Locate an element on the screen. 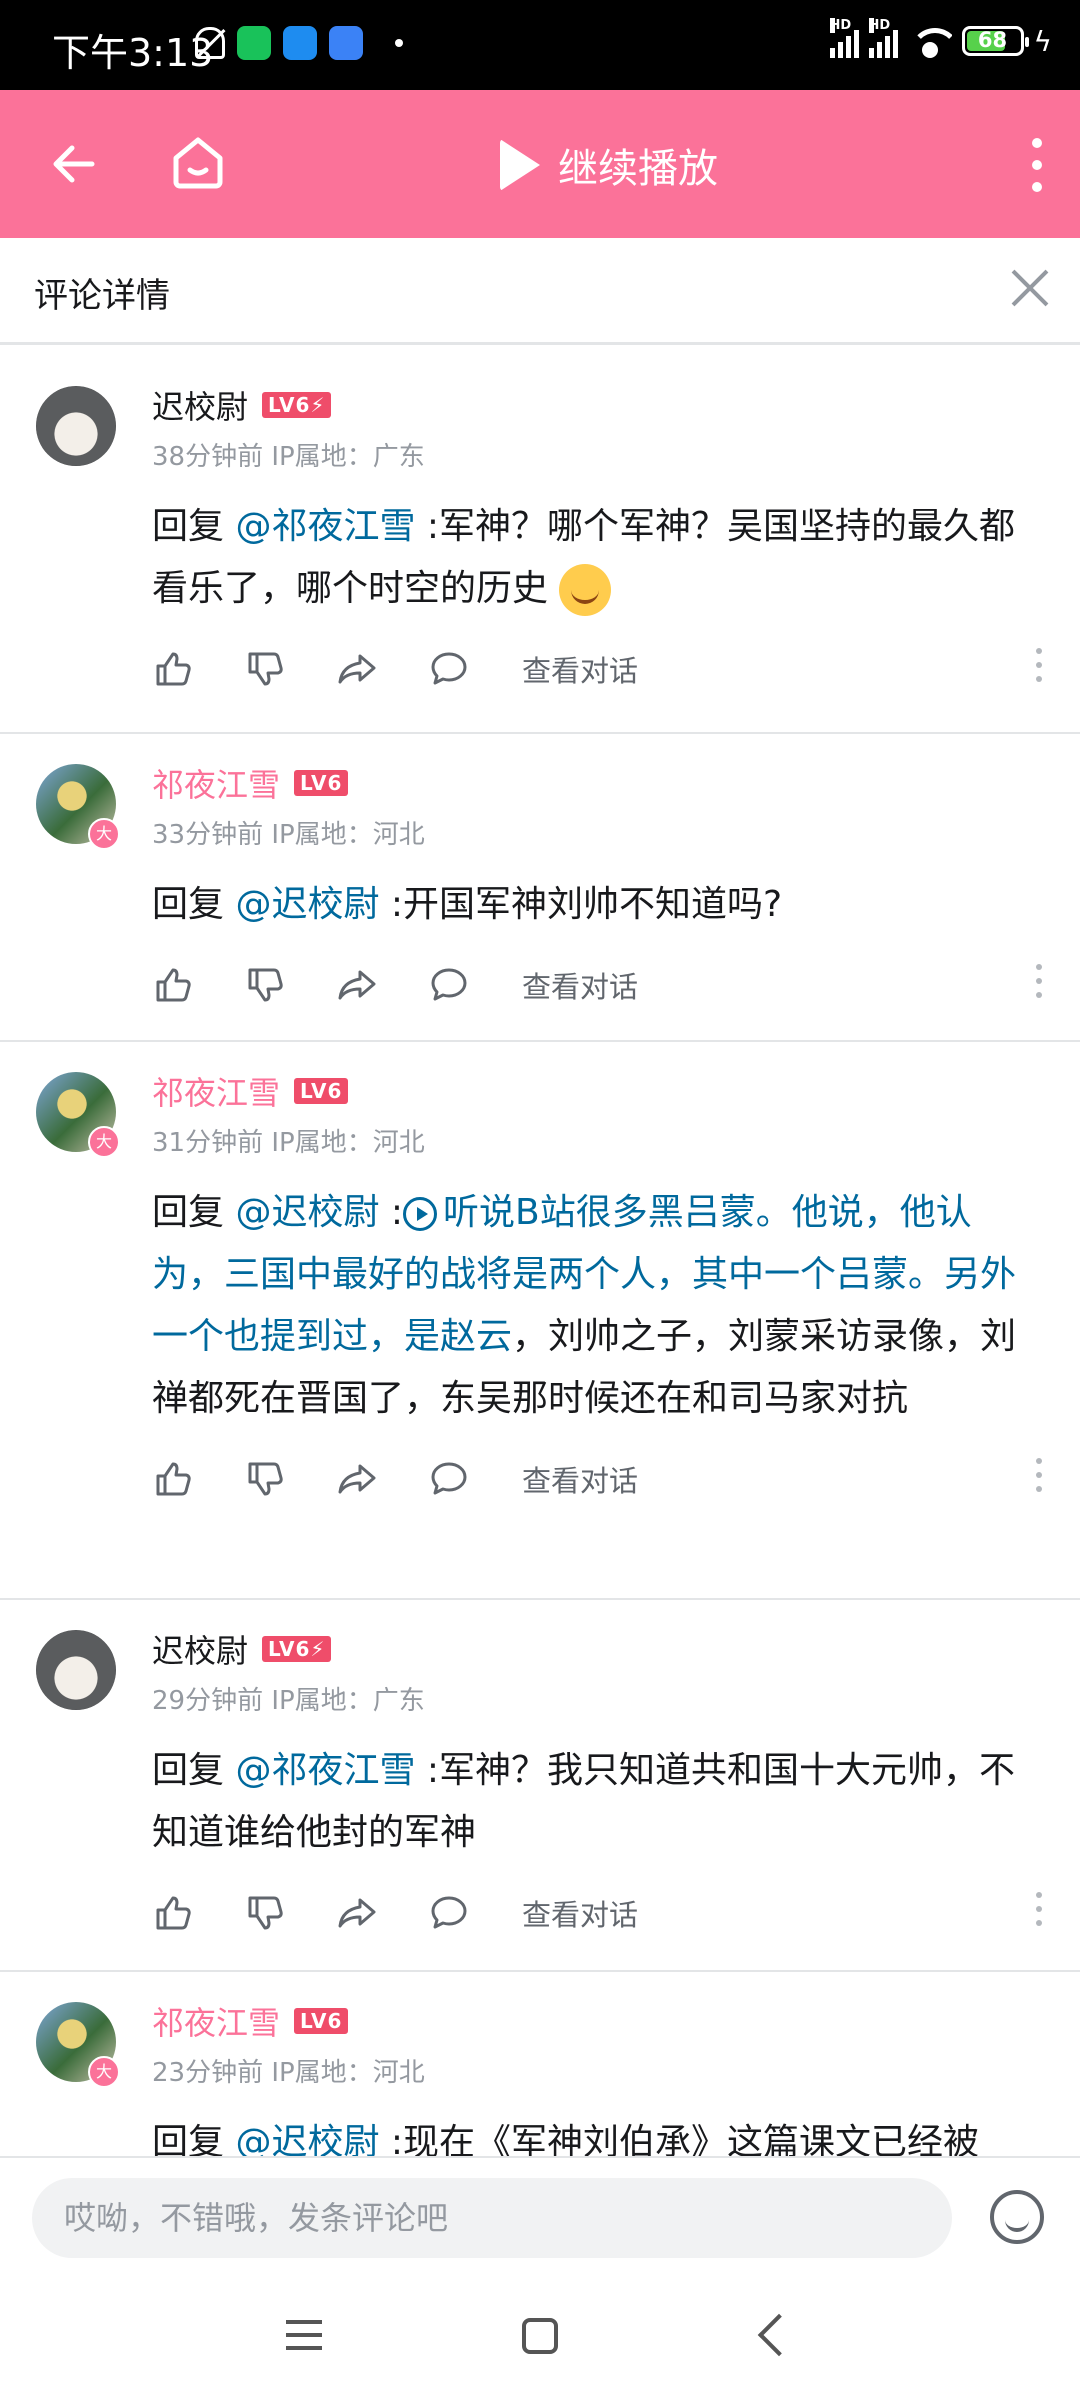  continue-play-button: 继续播放 is located at coordinates (609, 165).